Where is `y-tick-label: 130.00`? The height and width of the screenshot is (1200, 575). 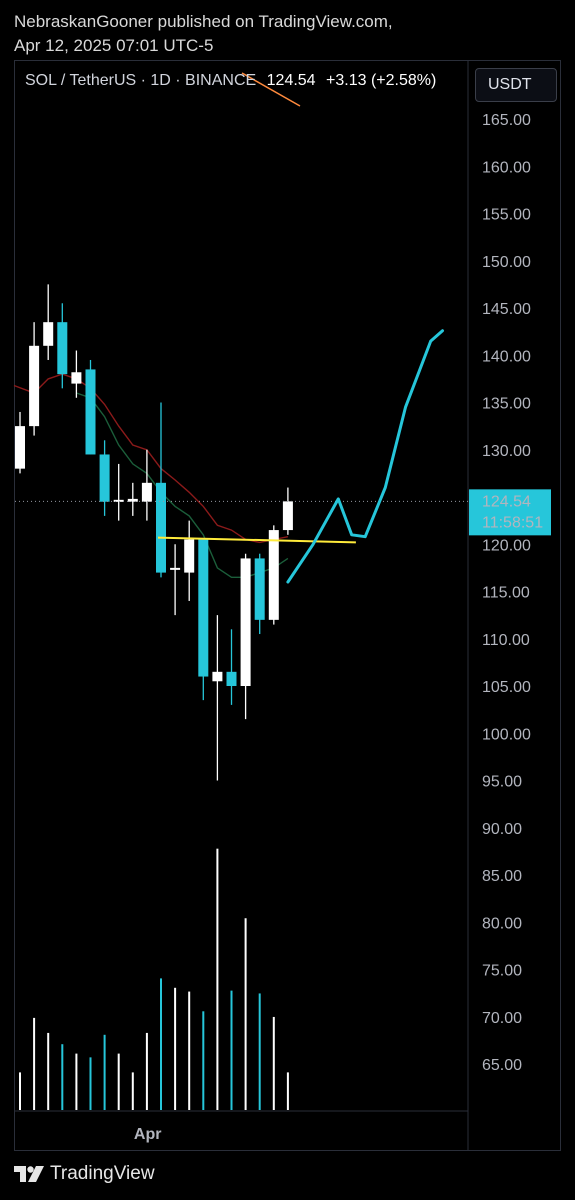
y-tick-label: 130.00 is located at coordinates (506, 451).